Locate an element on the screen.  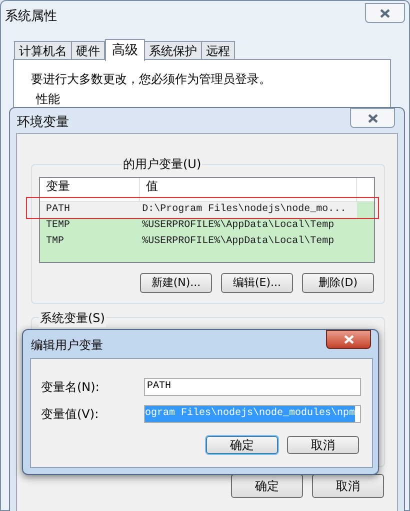
dialog-title: 编辑用户变量 is located at coordinates (67, 345).